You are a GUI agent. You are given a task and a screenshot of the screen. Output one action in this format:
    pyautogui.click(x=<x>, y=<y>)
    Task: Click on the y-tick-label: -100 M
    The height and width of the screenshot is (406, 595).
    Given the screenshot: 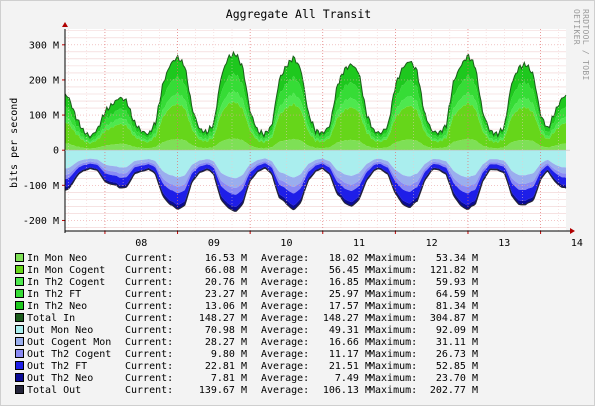 What is the action you would take?
    pyautogui.click(x=41, y=186)
    